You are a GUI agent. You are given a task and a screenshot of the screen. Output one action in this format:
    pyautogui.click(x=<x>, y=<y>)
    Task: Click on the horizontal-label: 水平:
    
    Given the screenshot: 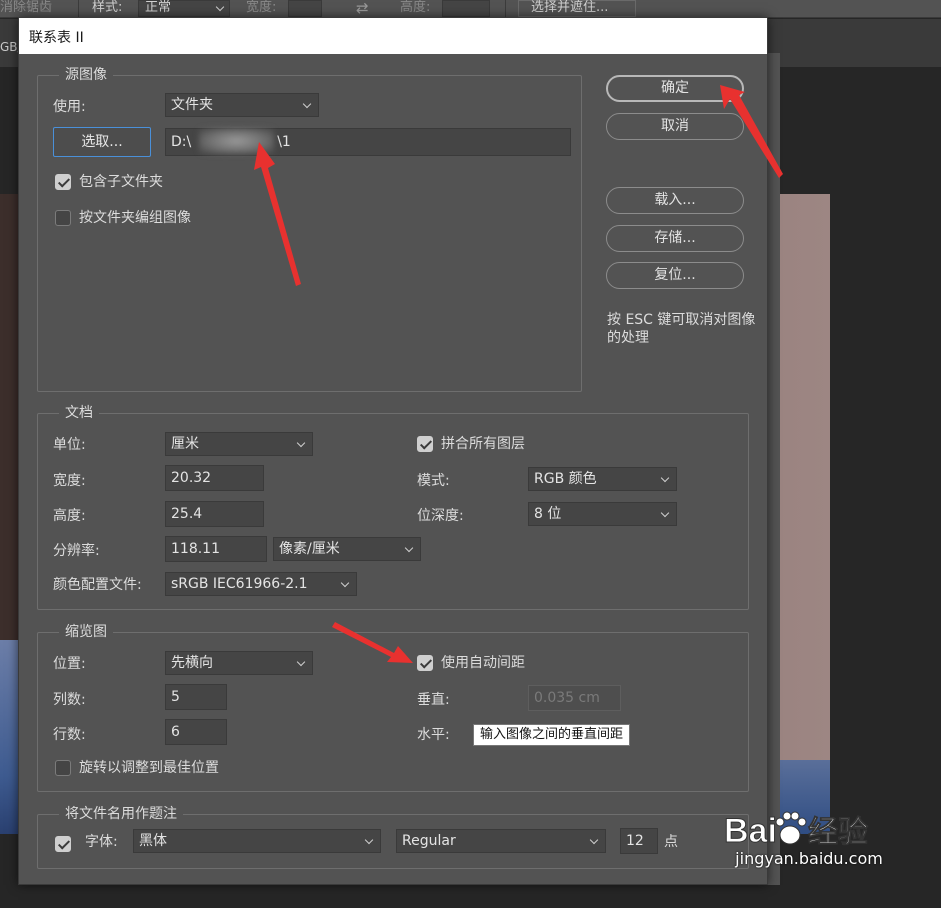 What is the action you would take?
    pyautogui.click(x=433, y=735)
    